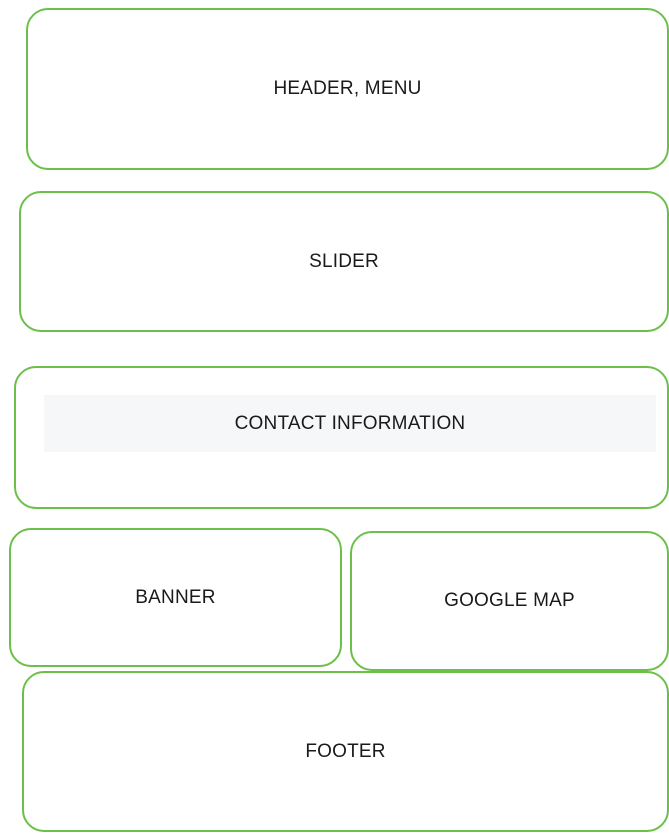 The height and width of the screenshot is (836, 669). I want to click on contact-information-band: CONTACT INFORMATION, so click(350, 423).